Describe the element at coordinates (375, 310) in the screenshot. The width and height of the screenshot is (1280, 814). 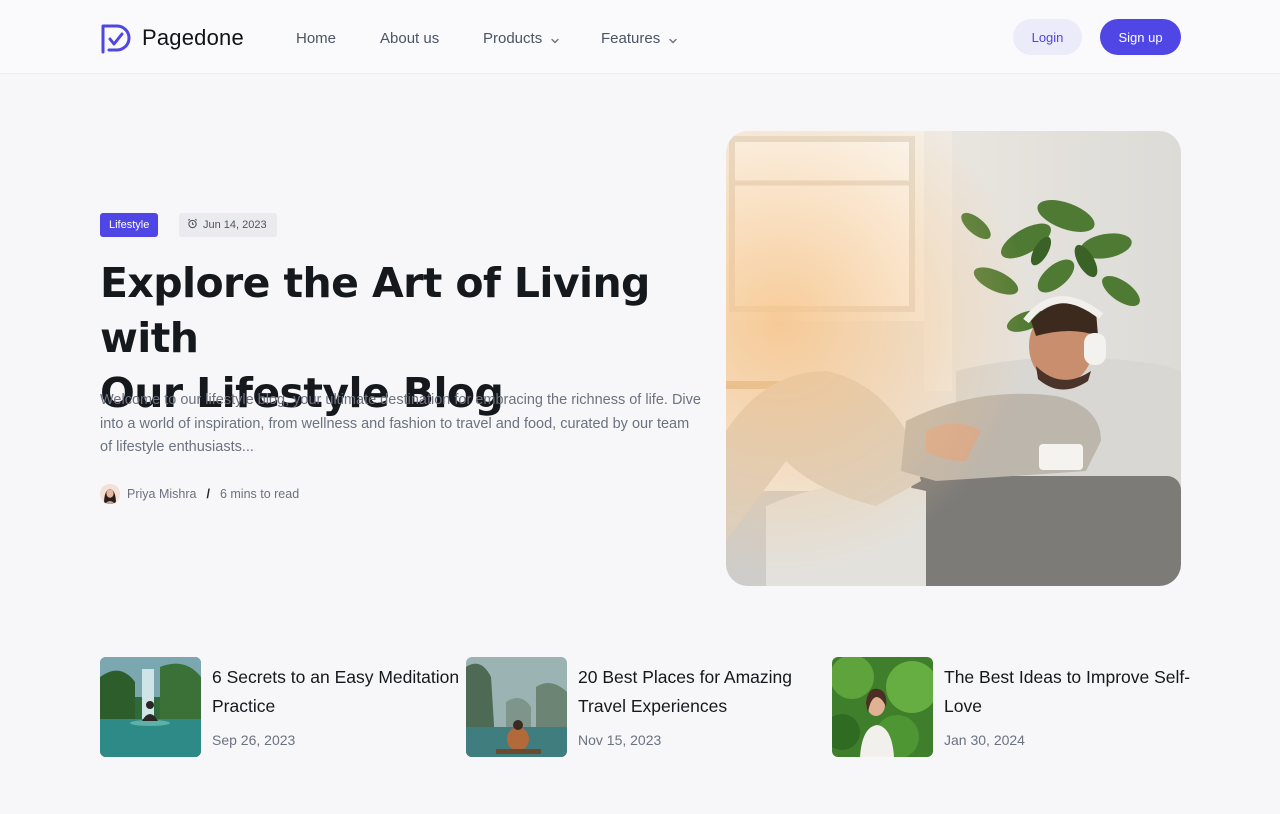
I see `hero-title-line-1: Explore the Art of Living with` at that location.